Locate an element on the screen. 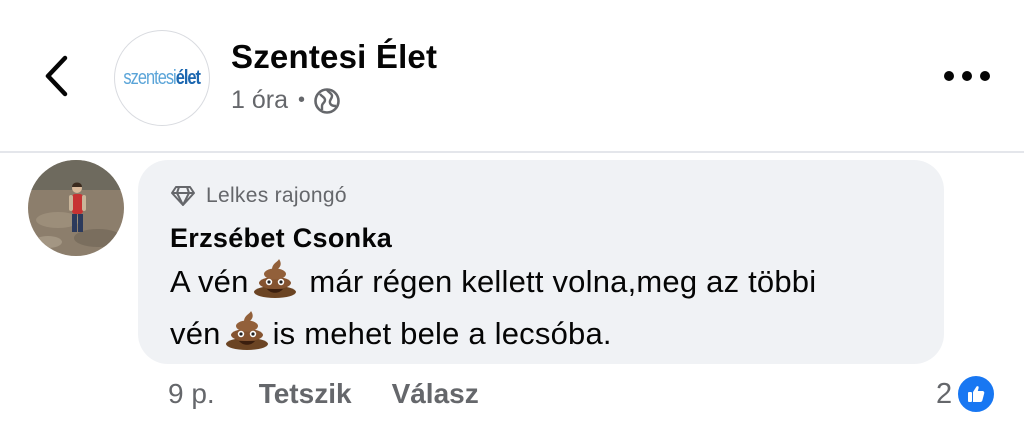  reaction-summary: 2 is located at coordinates (966, 394).